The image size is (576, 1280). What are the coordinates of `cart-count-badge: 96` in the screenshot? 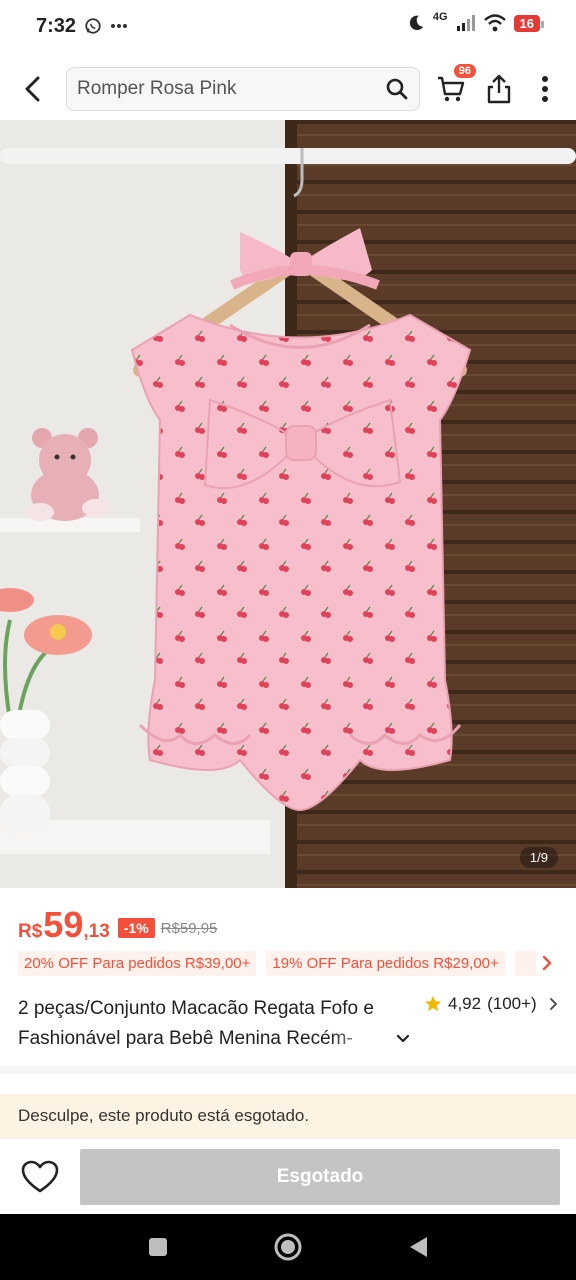 It's located at (464, 71).